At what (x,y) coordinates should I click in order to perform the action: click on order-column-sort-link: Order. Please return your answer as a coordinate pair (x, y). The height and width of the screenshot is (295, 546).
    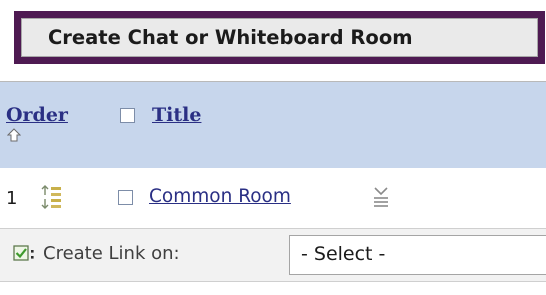
    Looking at the image, I should click on (37, 115).